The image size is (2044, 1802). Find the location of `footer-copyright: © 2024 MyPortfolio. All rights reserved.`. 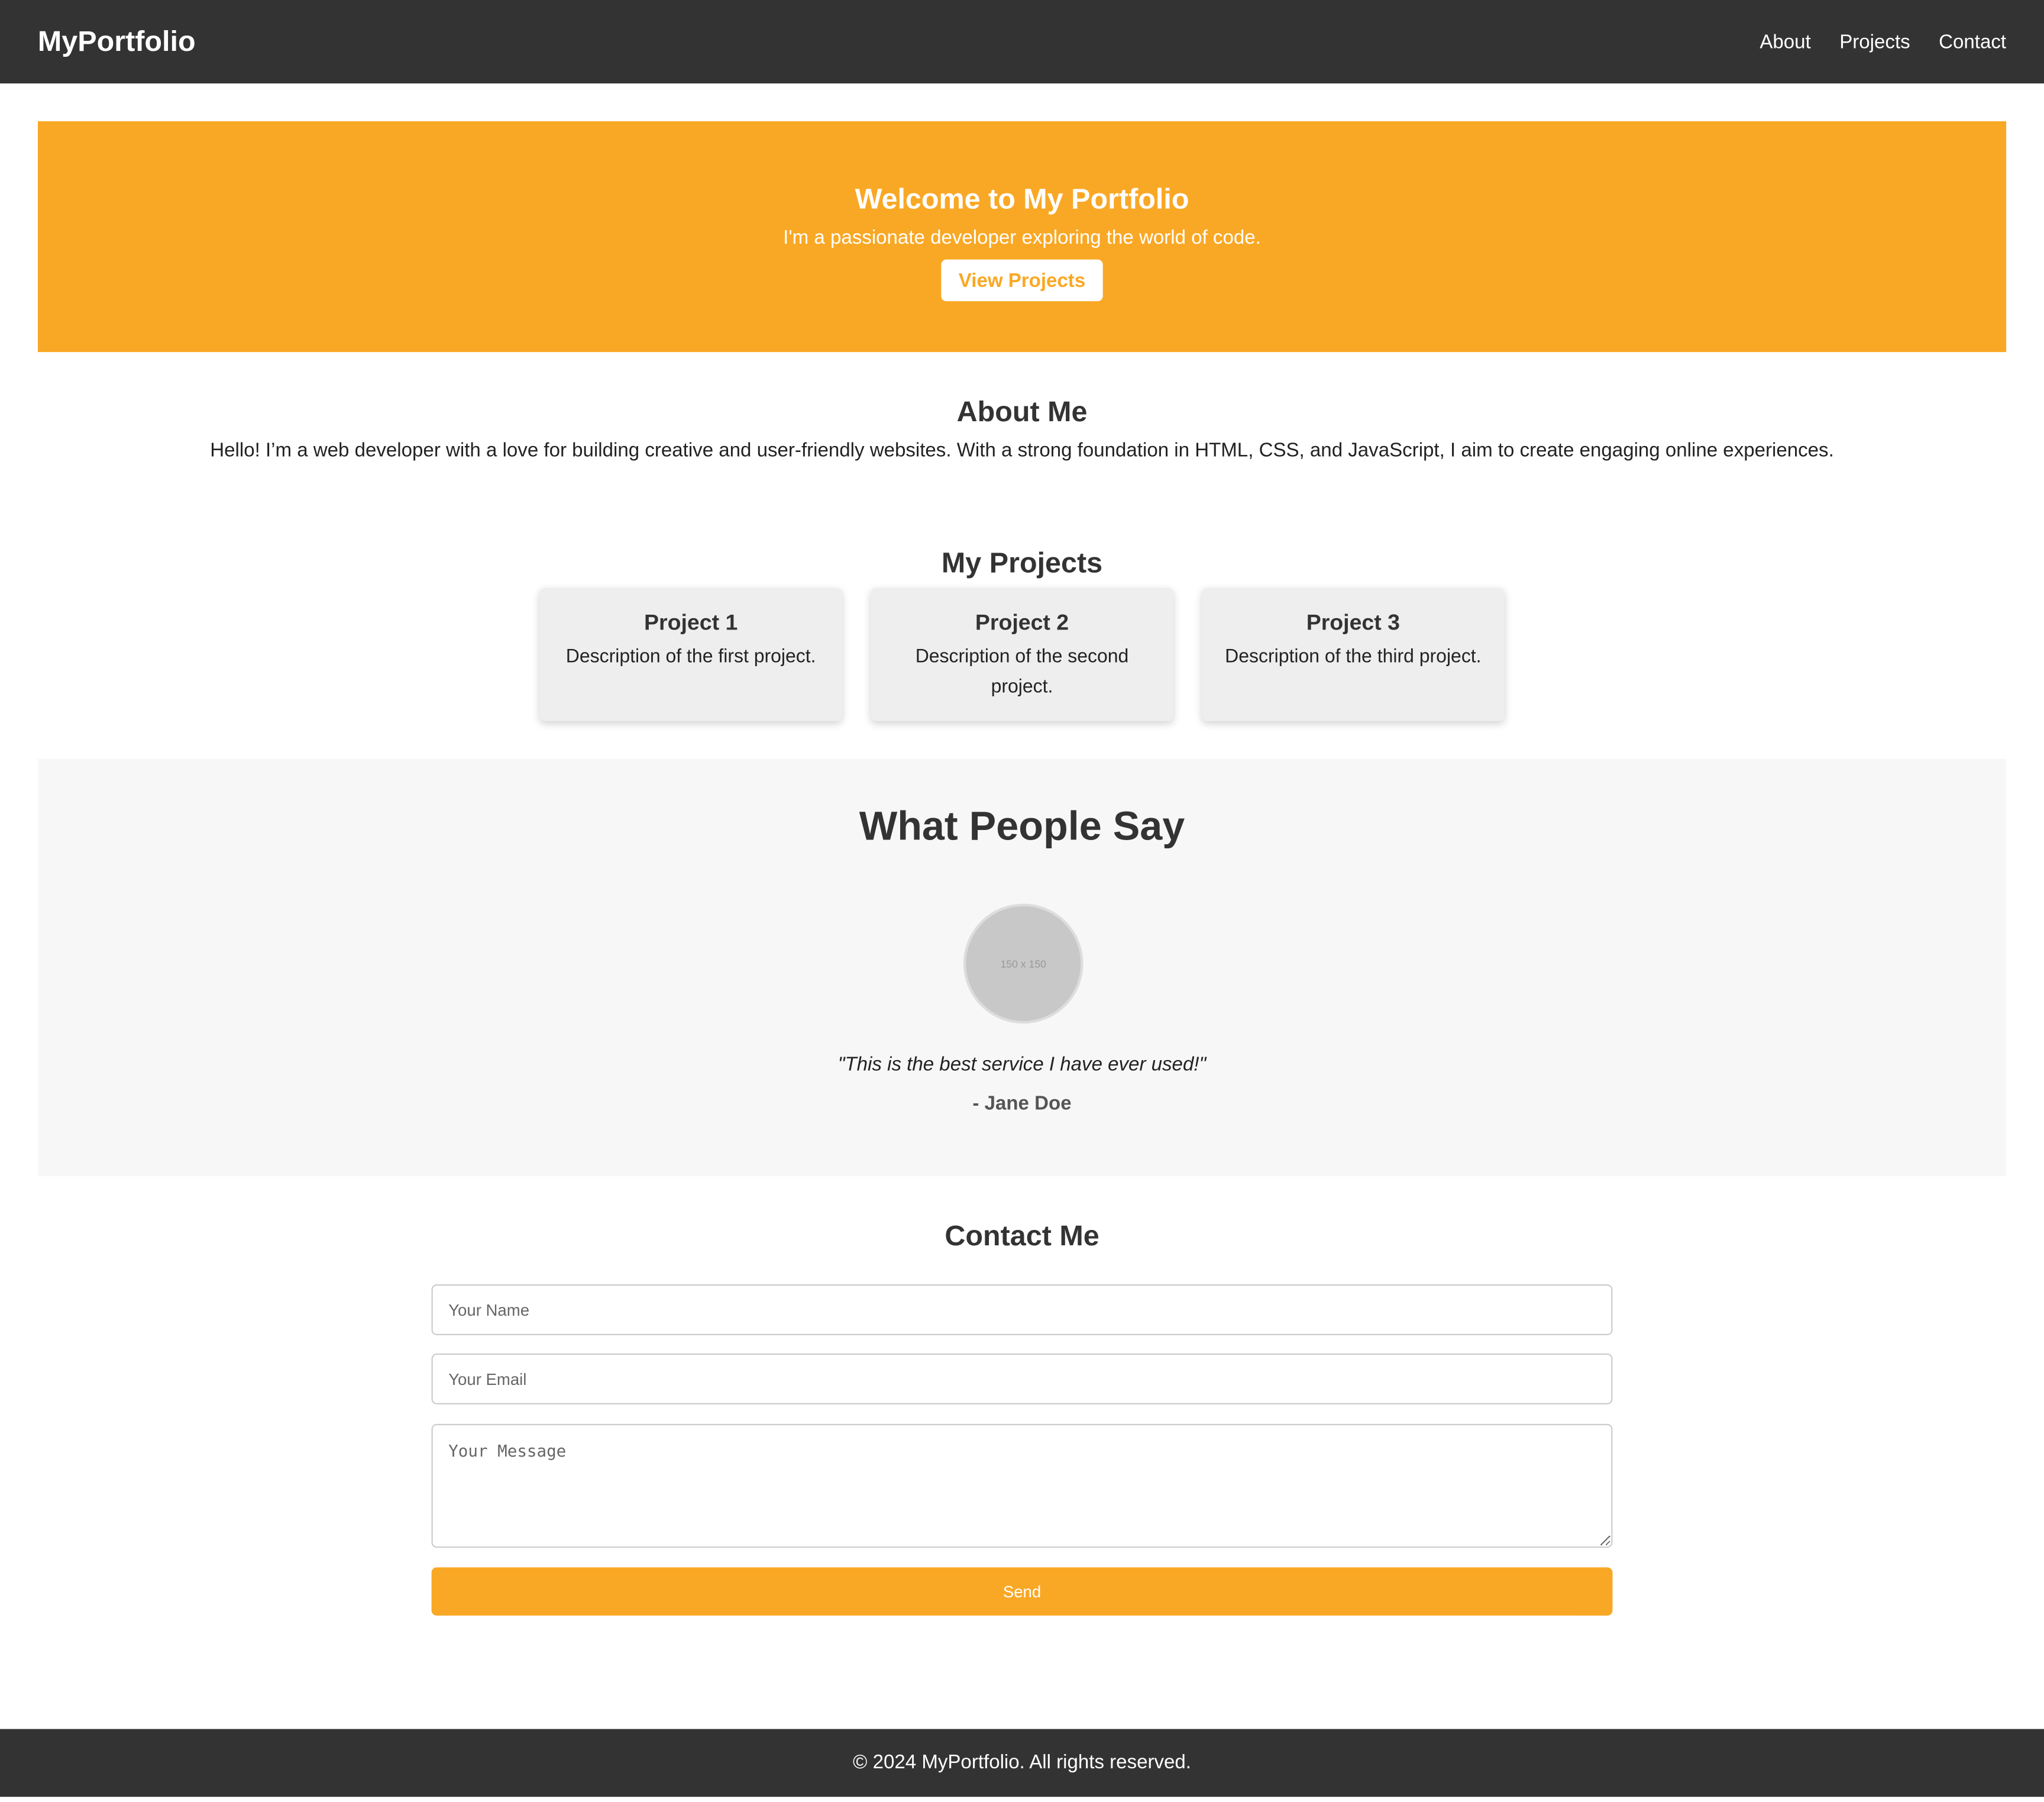

footer-copyright: © 2024 MyPortfolio. All rights reserved. is located at coordinates (1022, 1762).